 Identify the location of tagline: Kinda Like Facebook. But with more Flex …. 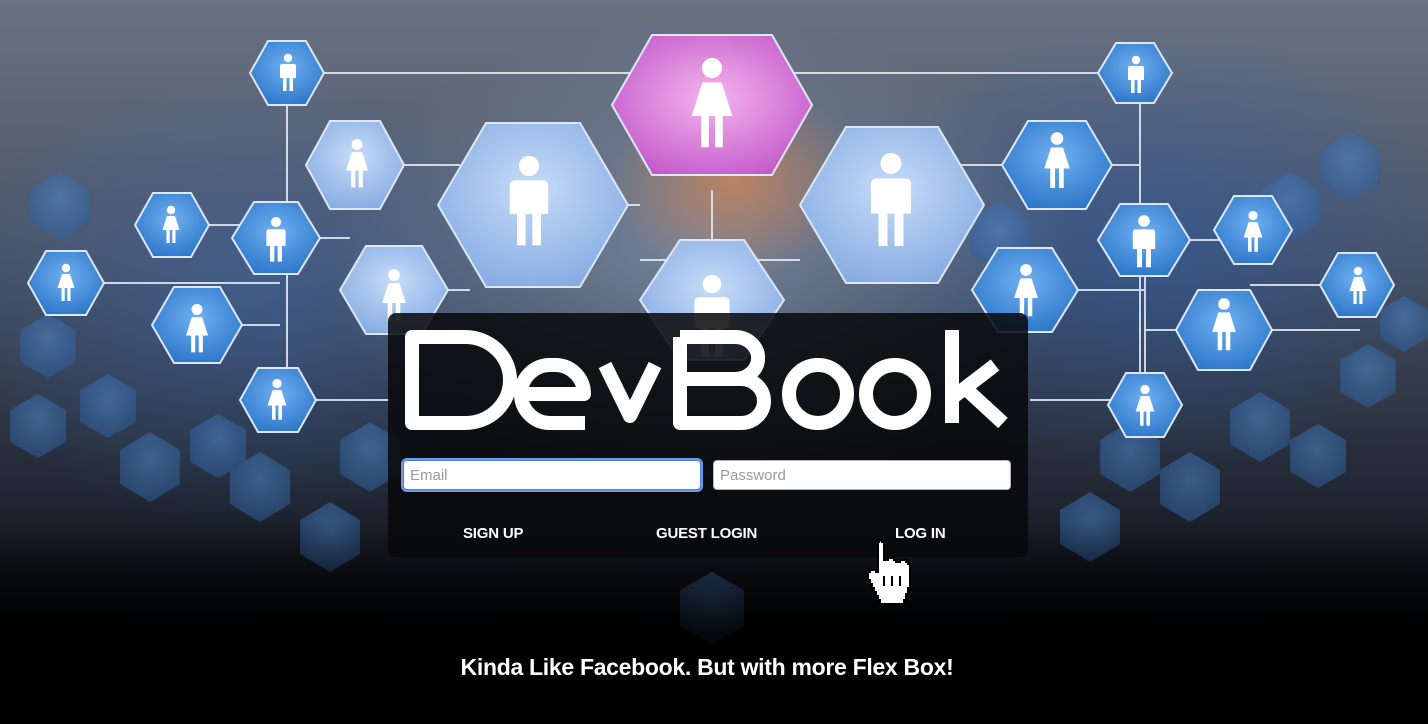
(707, 667).